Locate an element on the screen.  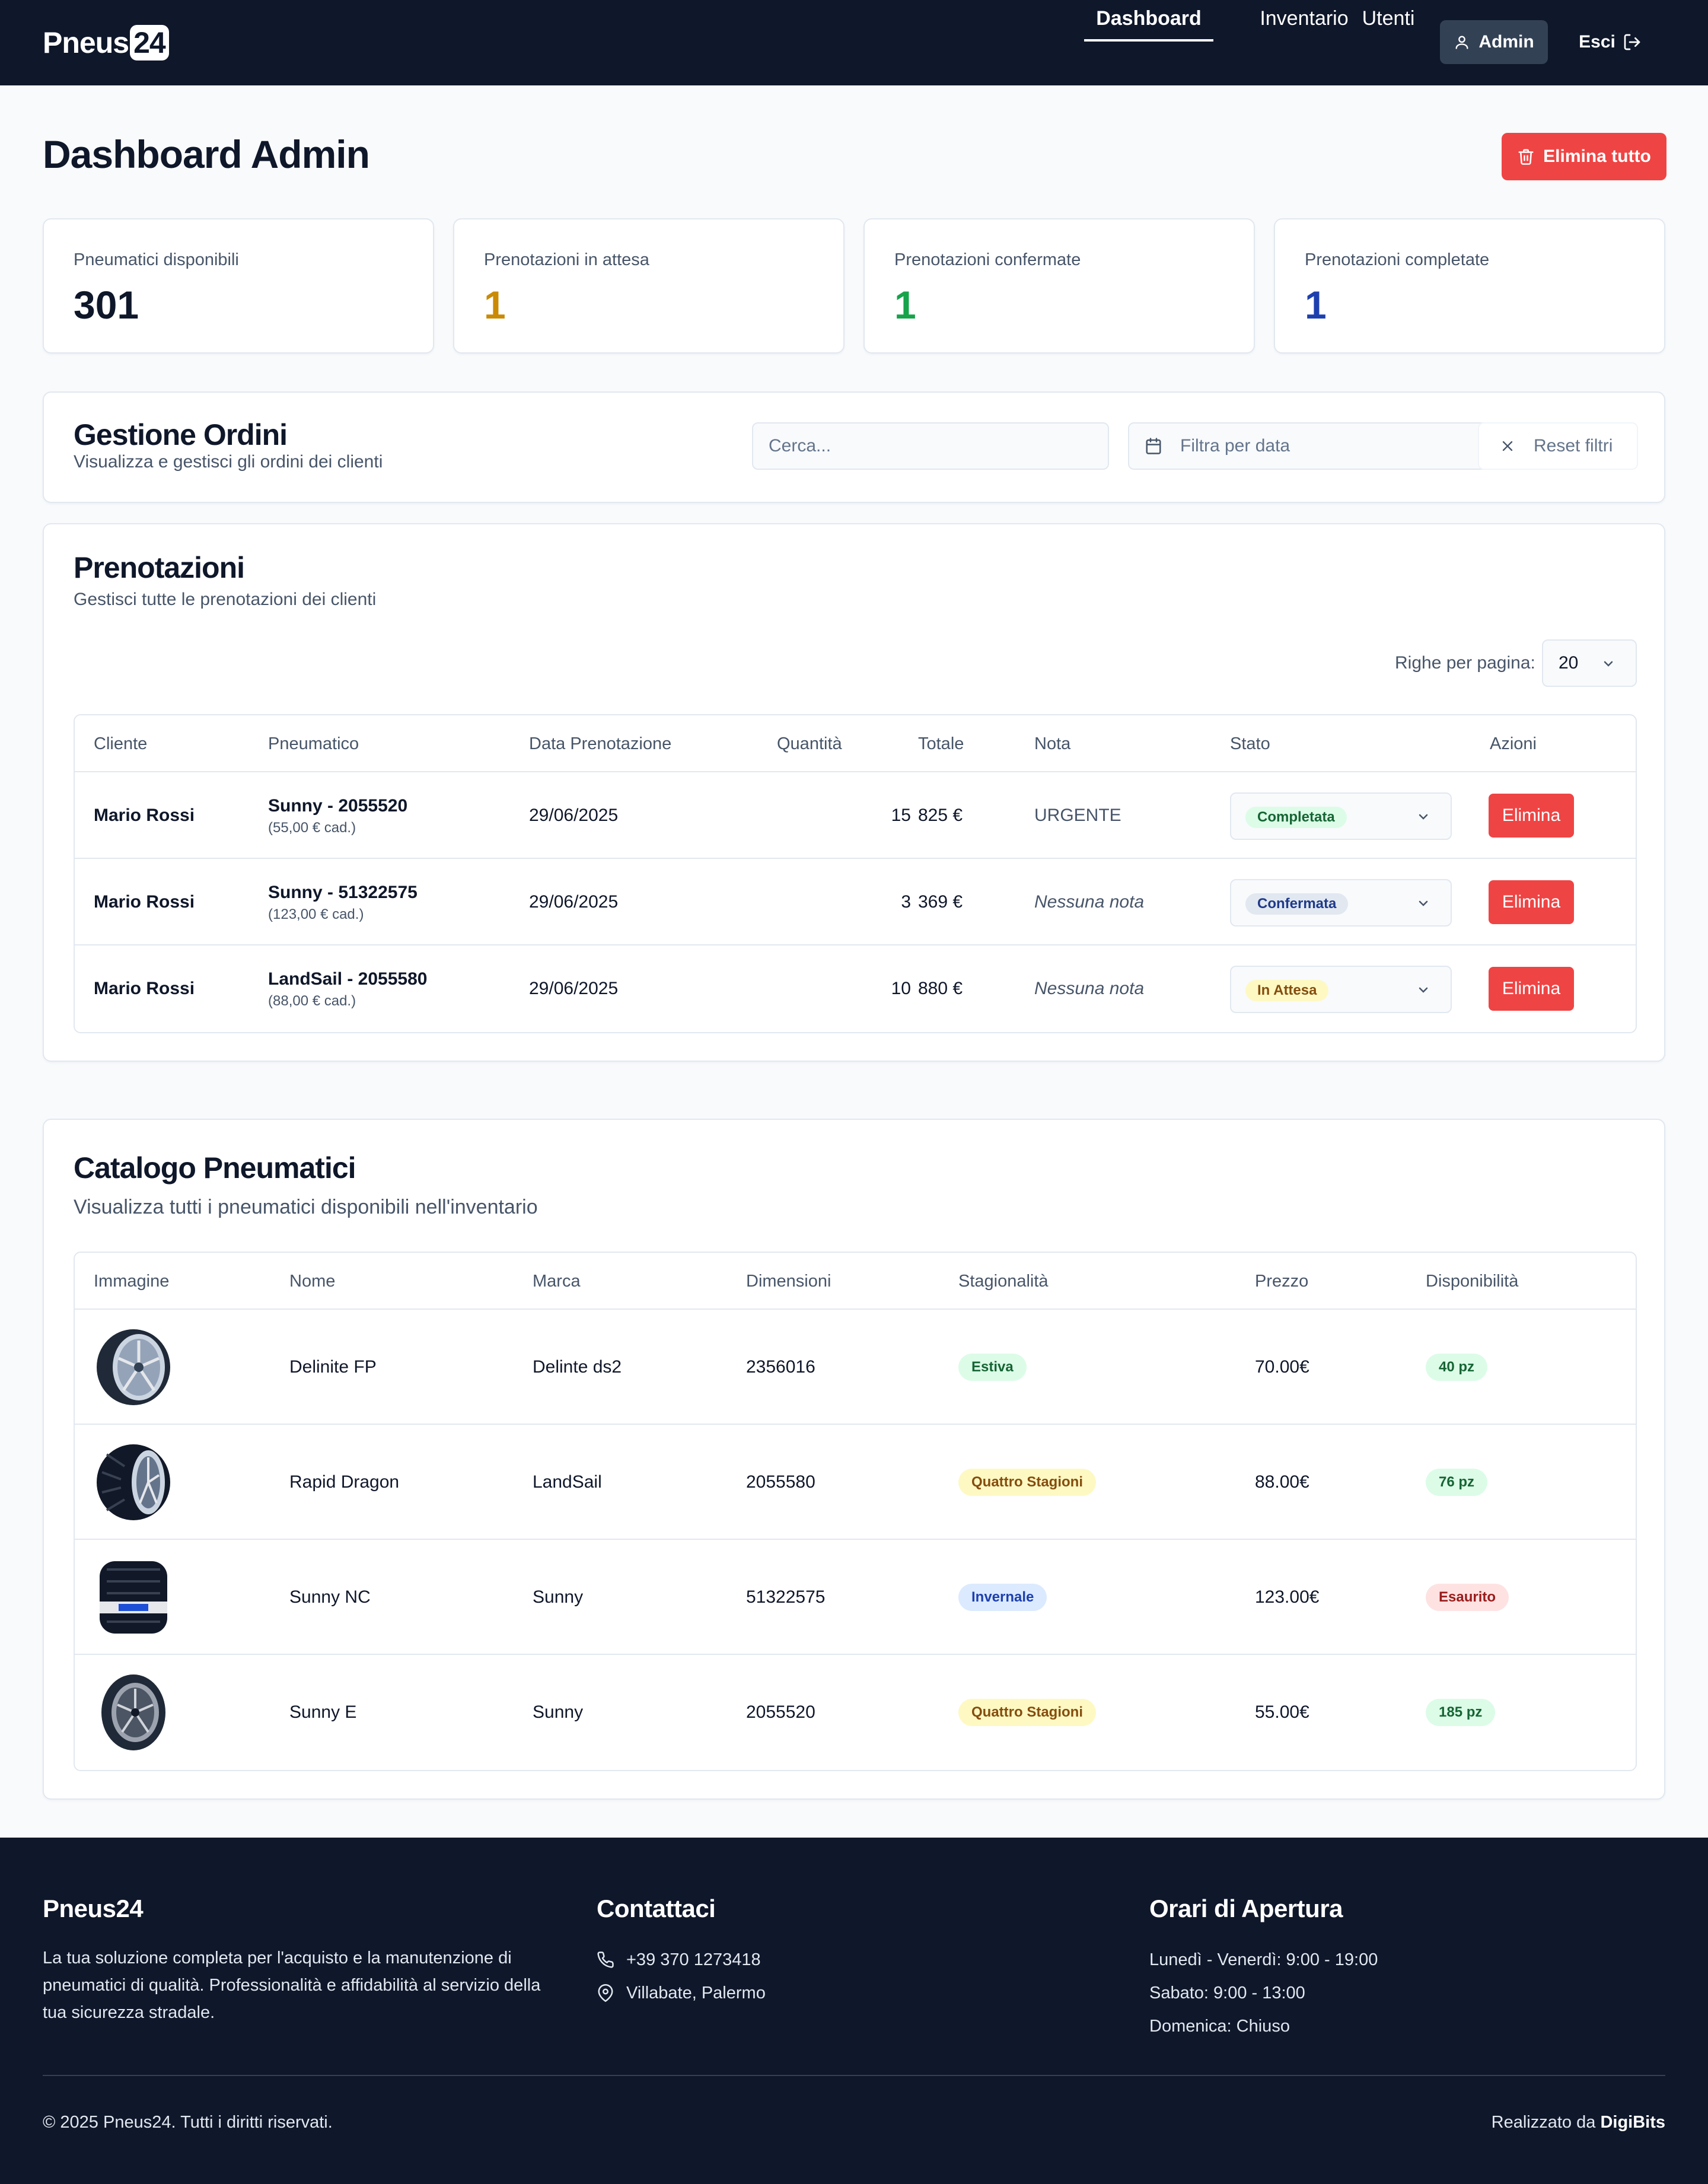
stat-card-completed: Prenotazioni completate 1 is located at coordinates (1470, 286).